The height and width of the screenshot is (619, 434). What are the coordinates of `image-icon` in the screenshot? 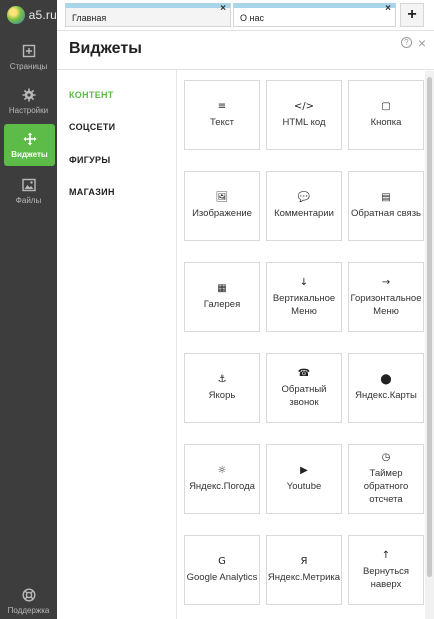 It's located at (28, 184).